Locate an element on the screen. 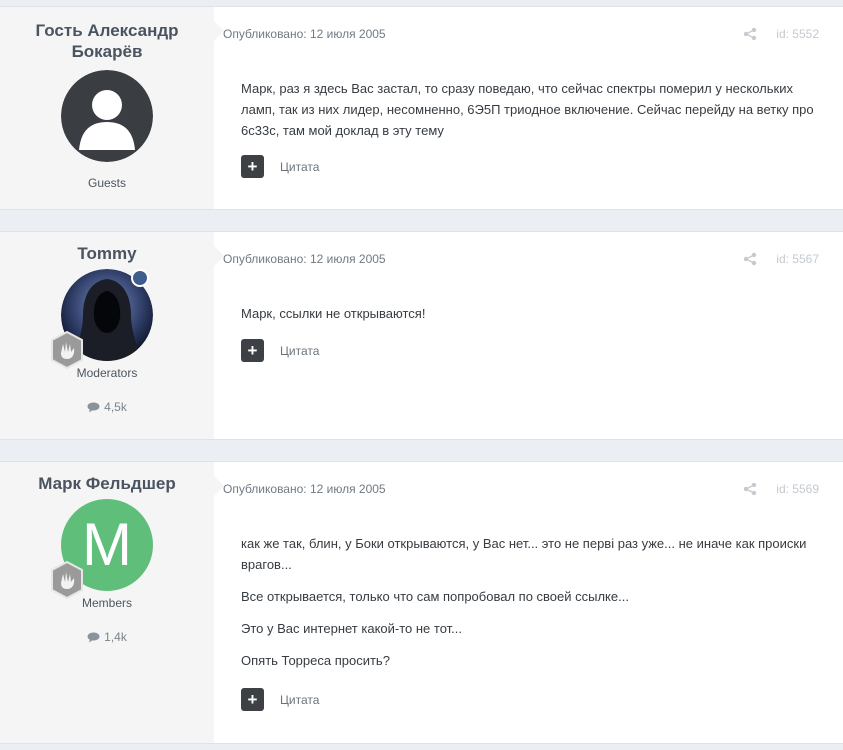 The image size is (843, 750). post-id: id: 5552 is located at coordinates (797, 34).